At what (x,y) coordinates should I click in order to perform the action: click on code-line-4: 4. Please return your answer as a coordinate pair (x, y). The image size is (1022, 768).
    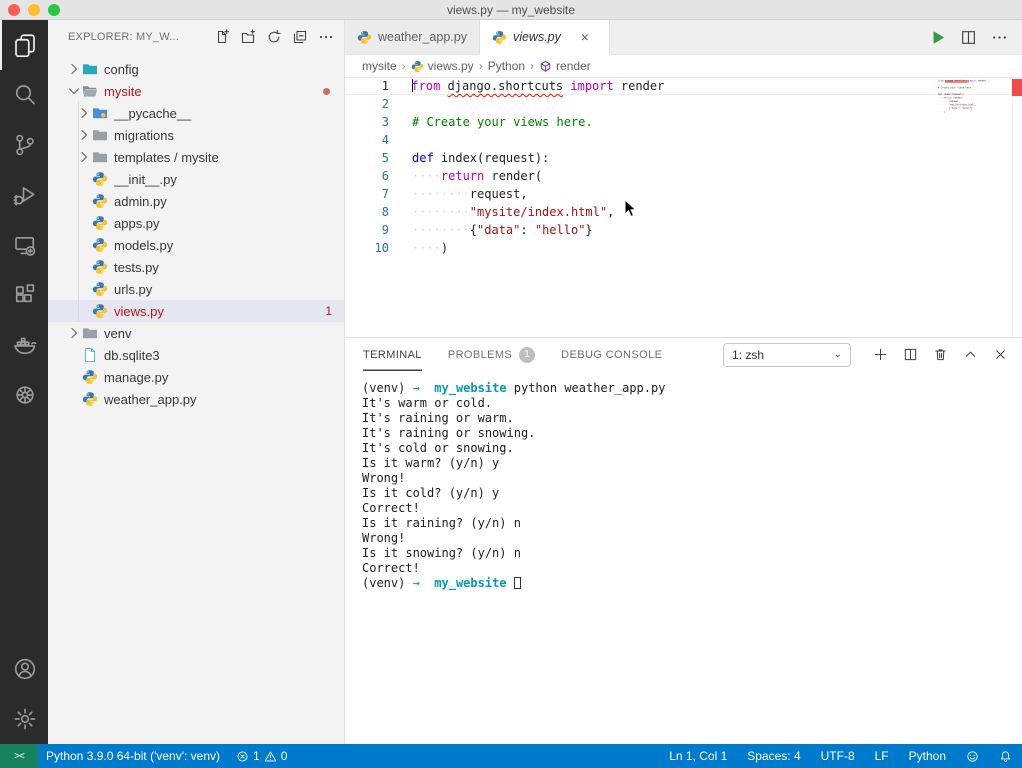
    Looking at the image, I should click on (683, 140).